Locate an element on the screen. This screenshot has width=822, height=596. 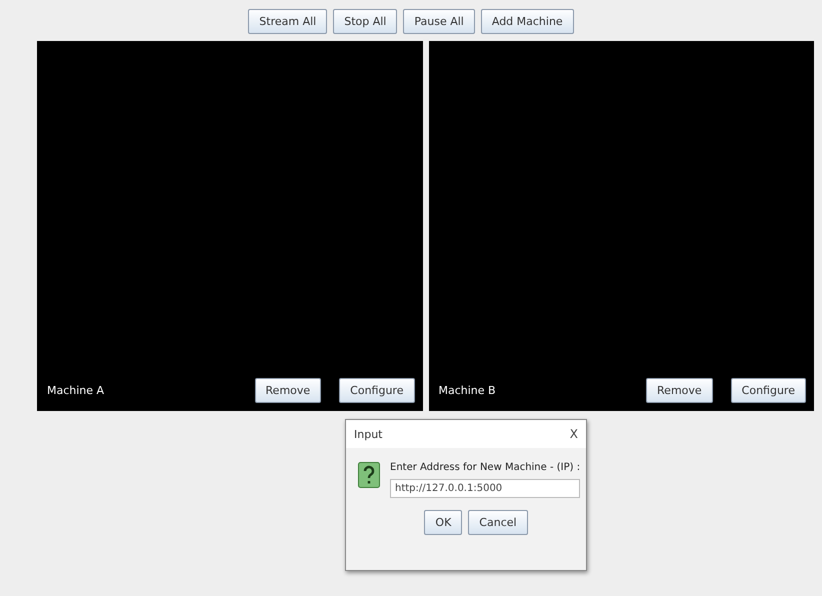
machine-name: Machine A is located at coordinates (76, 390).